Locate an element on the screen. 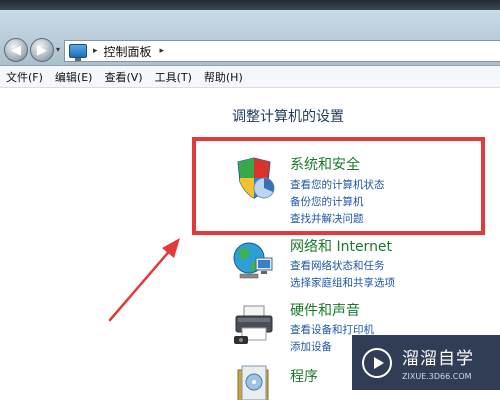 The height and width of the screenshot is (400, 500). page-title: 调整计算机的设置 is located at coordinates (288, 117).